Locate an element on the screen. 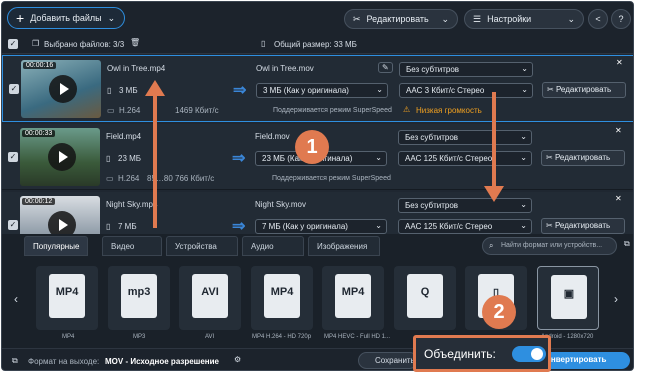  format-tile: mp3 is located at coordinates (139, 298).